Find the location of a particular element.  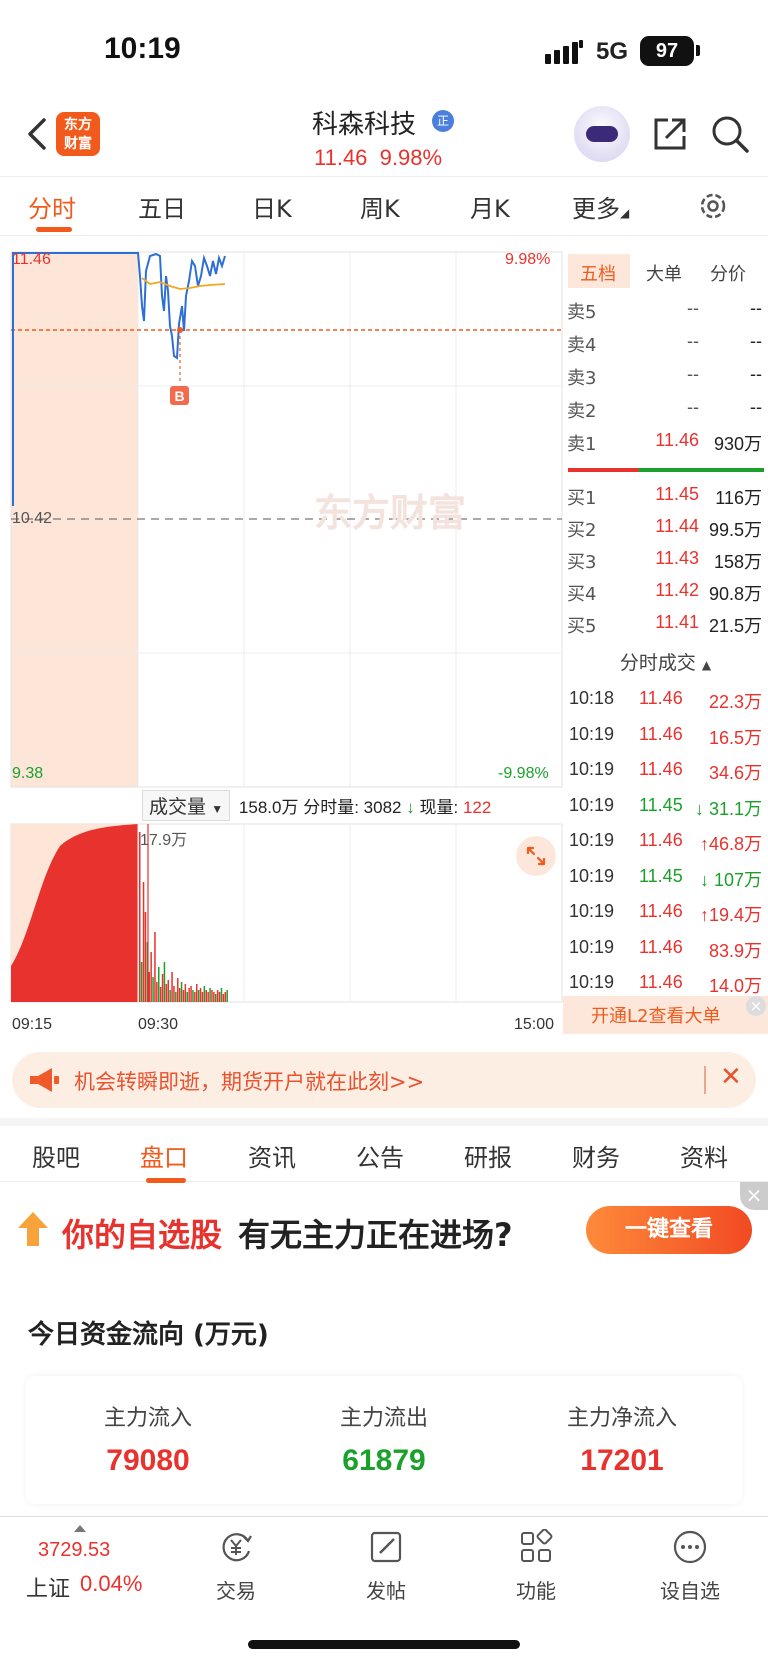

tab-intraday: 分时 is located at coordinates (52, 206).